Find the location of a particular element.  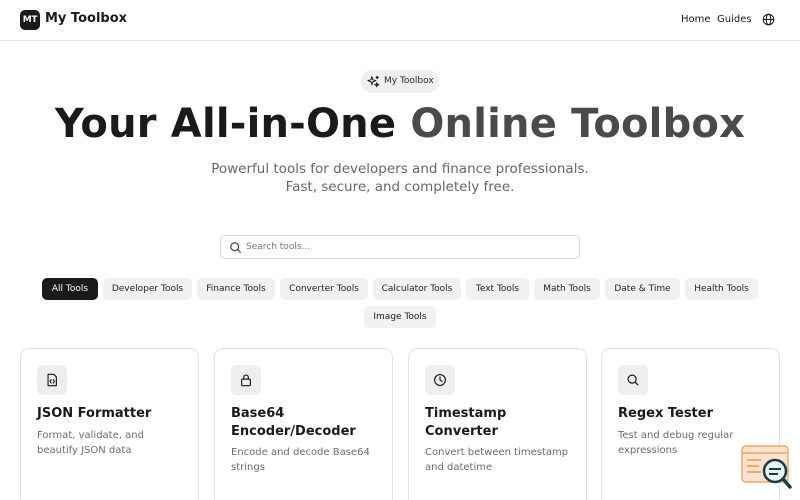

clock-icon is located at coordinates (440, 380).